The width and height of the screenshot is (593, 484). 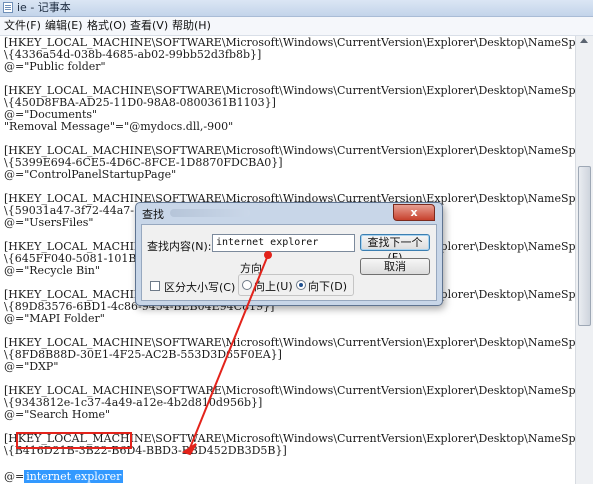 What do you see at coordinates (153, 214) in the screenshot?
I see `dialog-title: 查找` at bounding box center [153, 214].